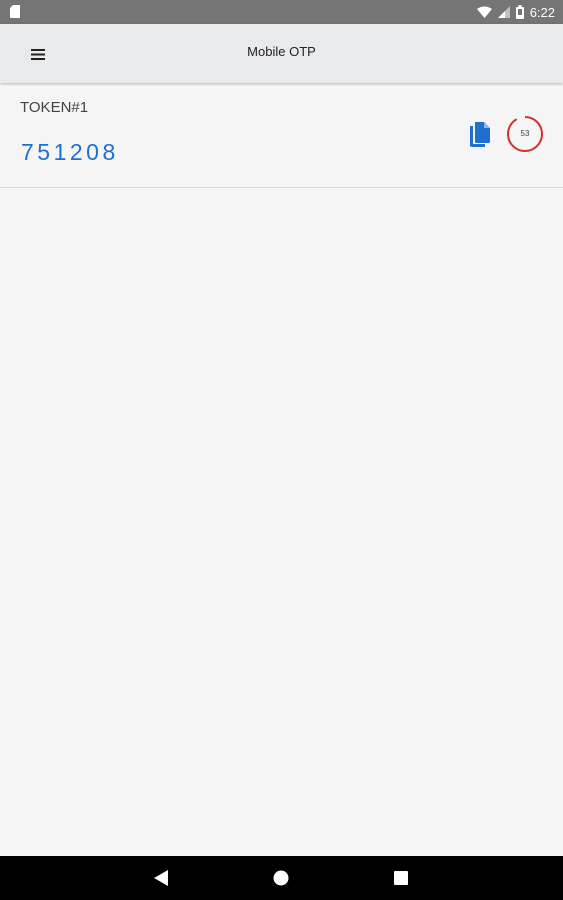 The height and width of the screenshot is (900, 563). I want to click on status-time: 6:22, so click(542, 12).